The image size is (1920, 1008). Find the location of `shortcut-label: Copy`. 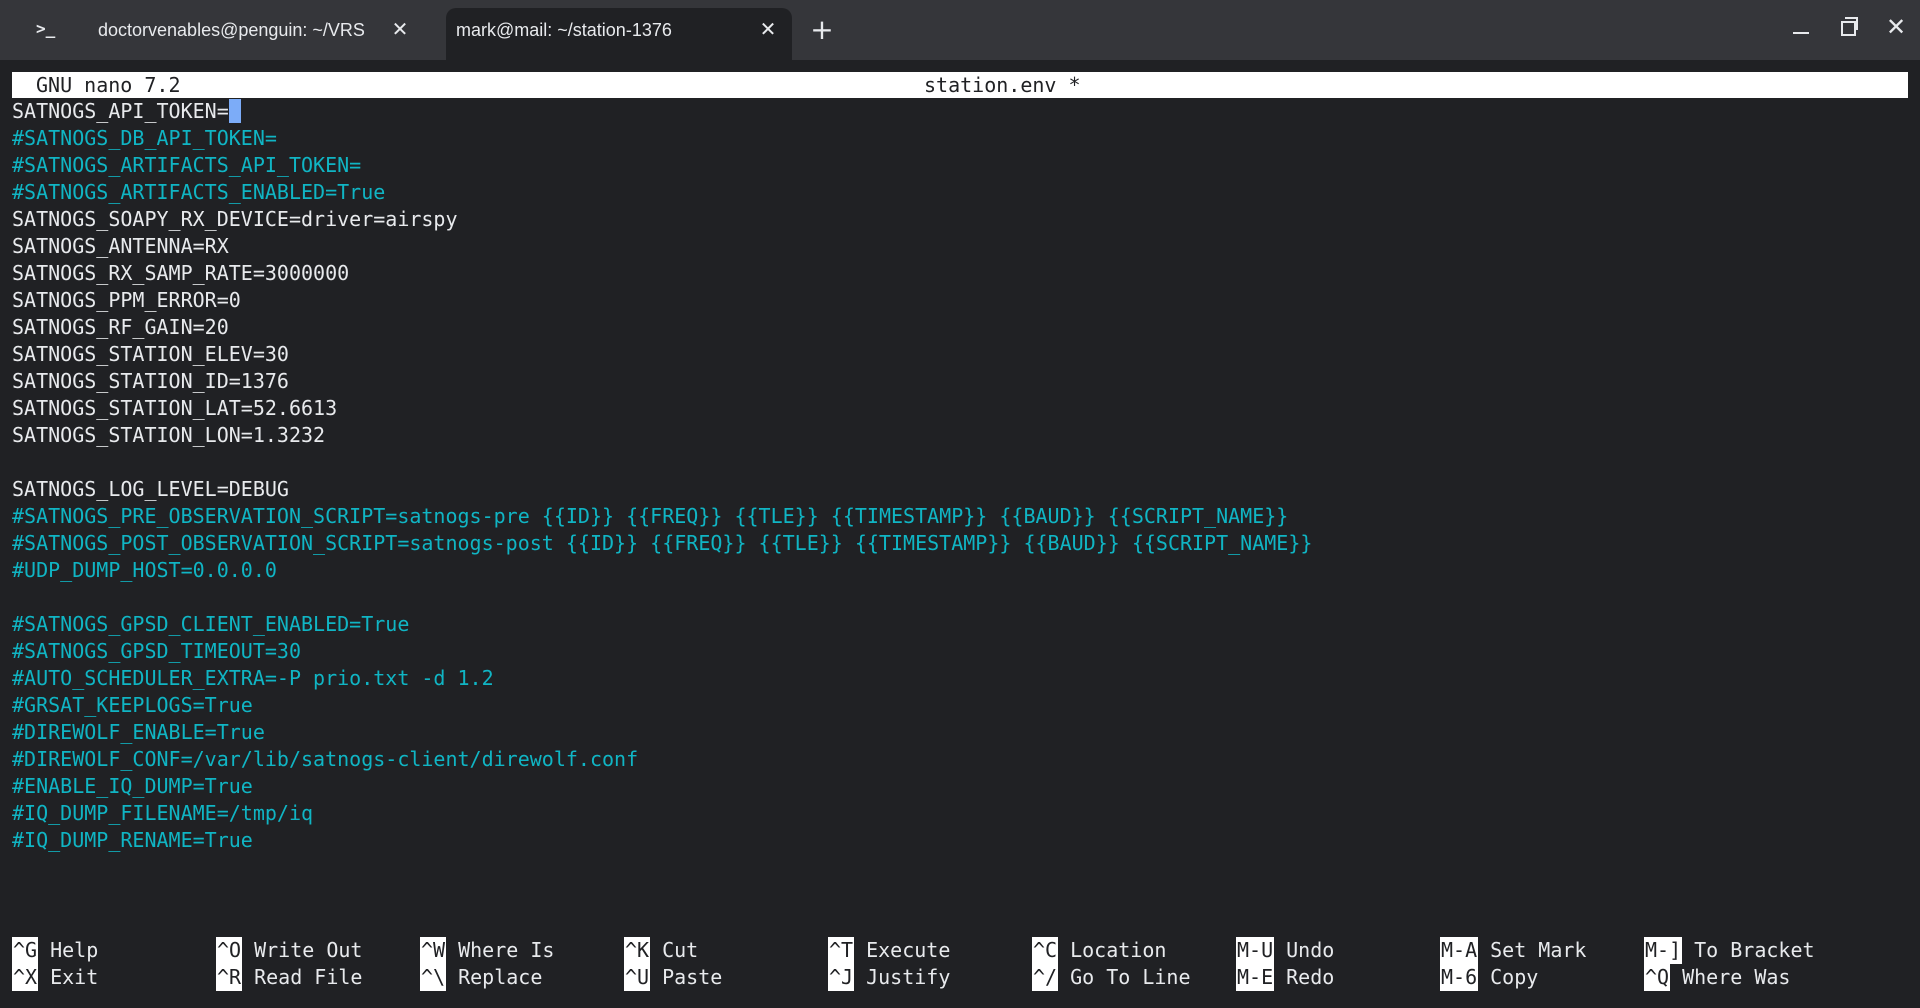

shortcut-label: Copy is located at coordinates (1514, 977).